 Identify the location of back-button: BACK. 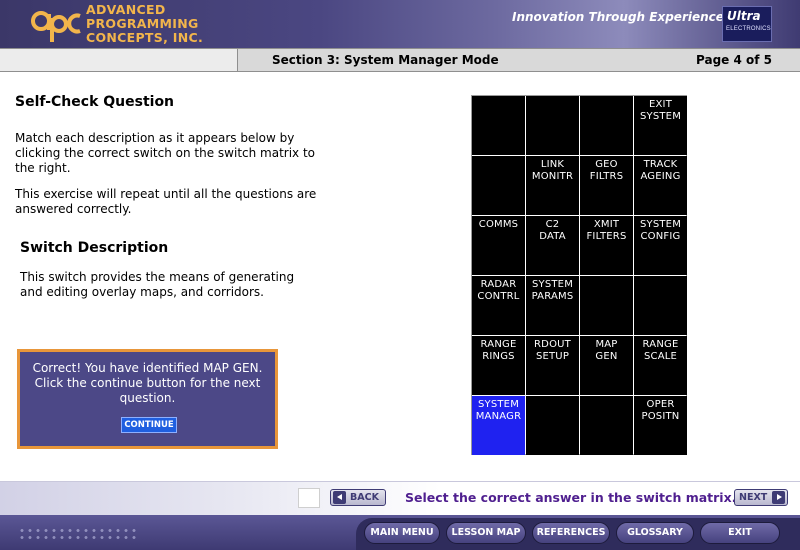
(358, 497).